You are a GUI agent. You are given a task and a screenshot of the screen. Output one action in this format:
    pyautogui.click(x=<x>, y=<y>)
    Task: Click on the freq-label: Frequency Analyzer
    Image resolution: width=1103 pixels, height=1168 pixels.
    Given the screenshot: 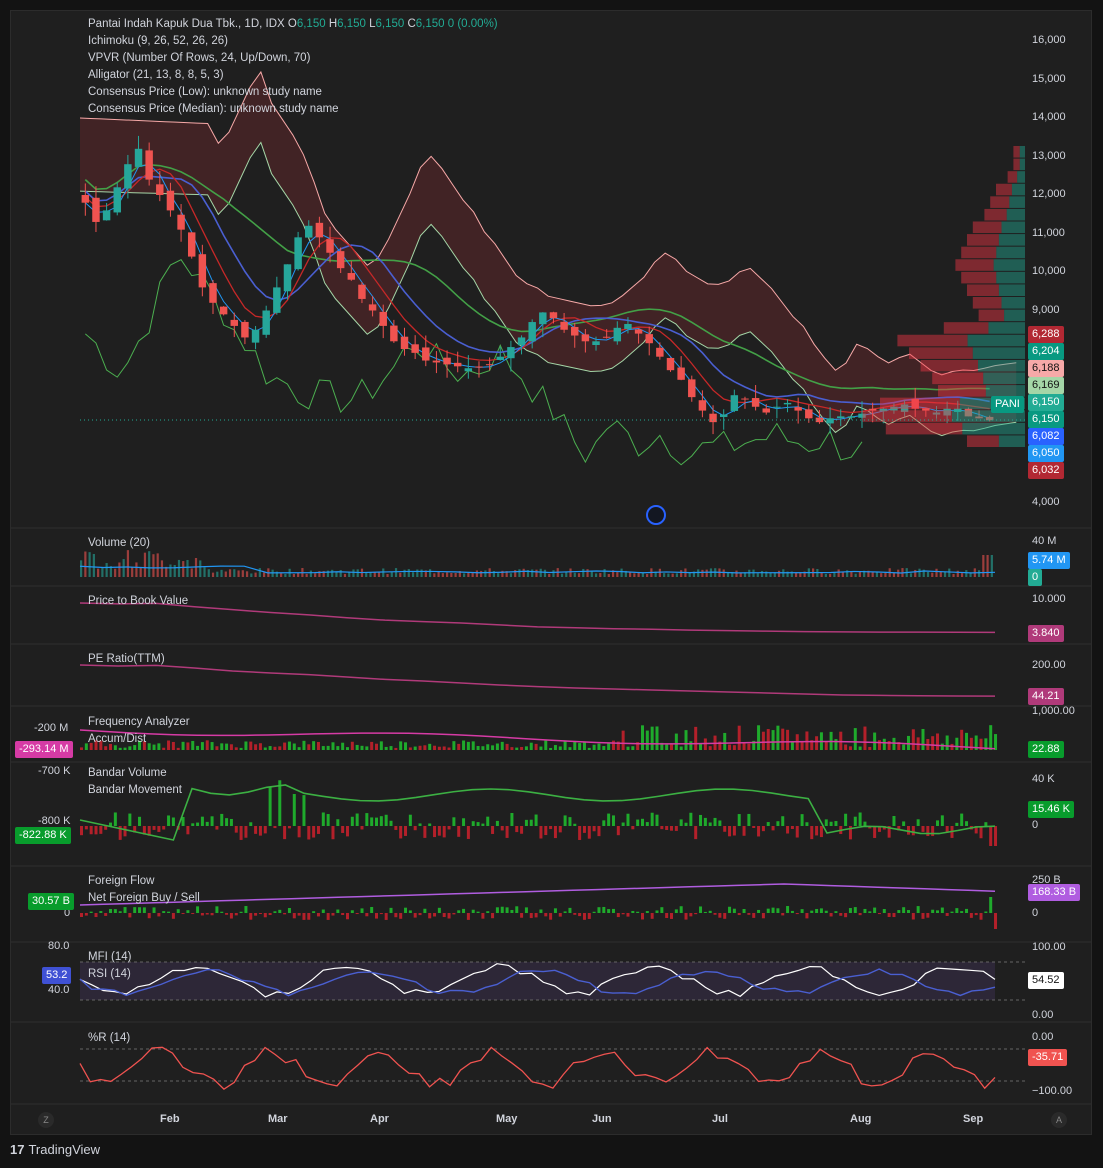 What is the action you would take?
    pyautogui.click(x=139, y=722)
    